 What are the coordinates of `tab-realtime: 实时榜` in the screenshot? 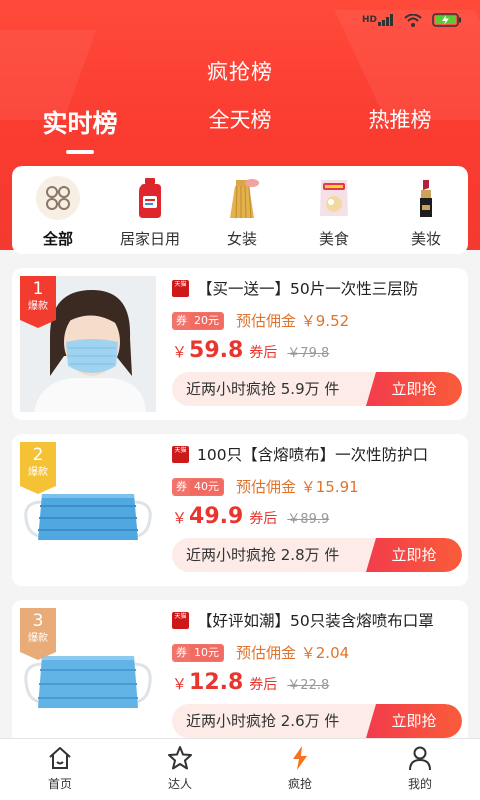 It's located at (80, 129).